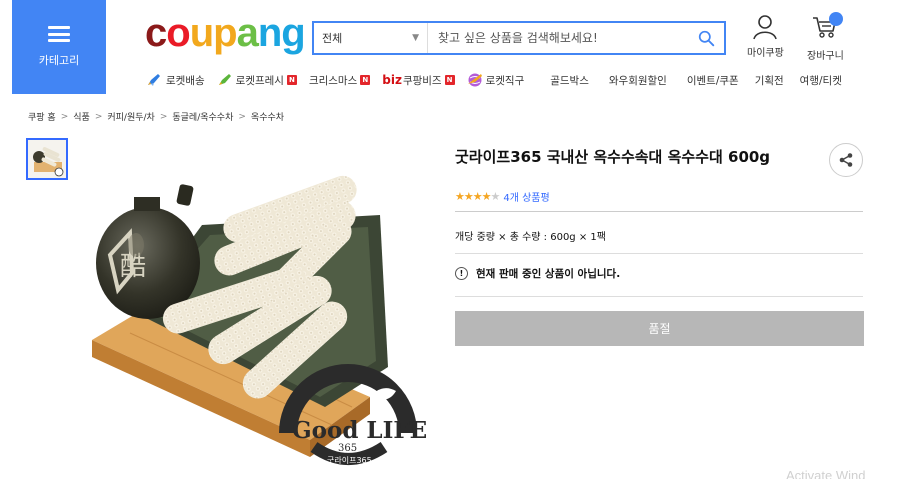 The image size is (900, 479). What do you see at coordinates (765, 27) in the screenshot?
I see `user-icon` at bounding box center [765, 27].